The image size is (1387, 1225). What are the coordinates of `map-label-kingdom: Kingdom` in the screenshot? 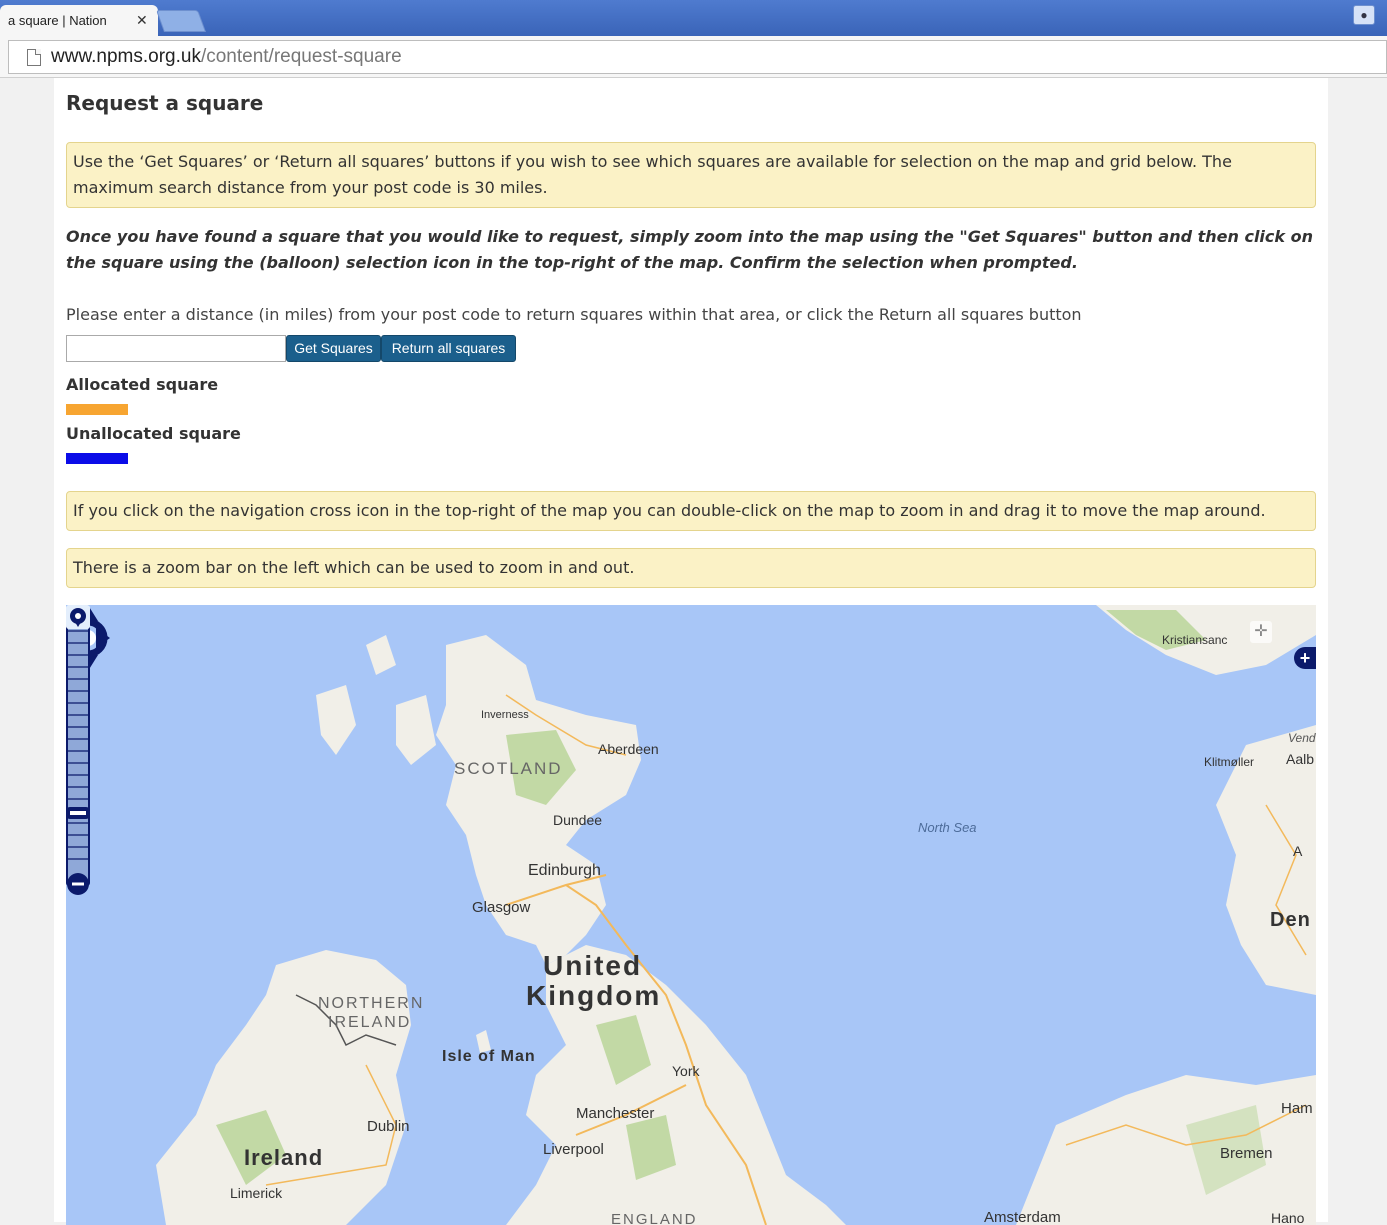 It's located at (594, 995).